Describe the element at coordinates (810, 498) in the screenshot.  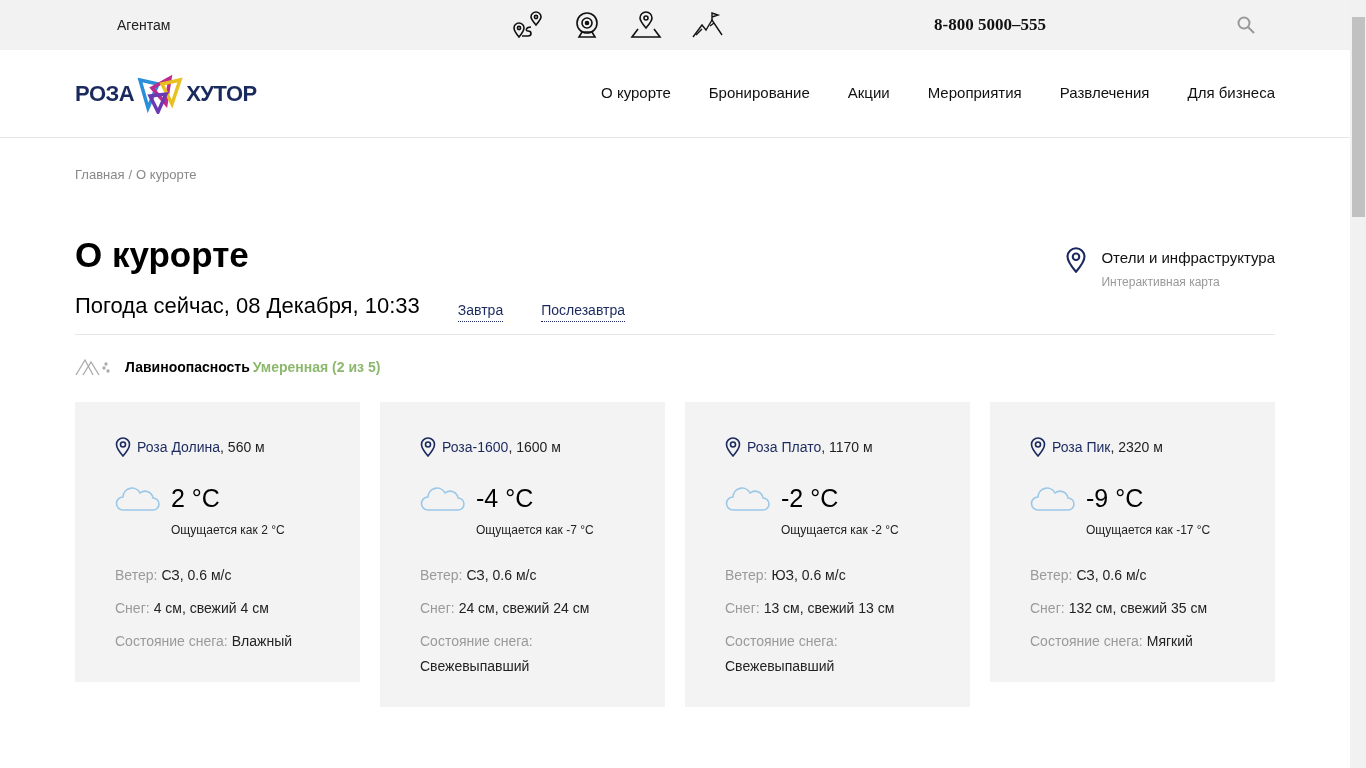
I see `temperature: -2 °C` at that location.